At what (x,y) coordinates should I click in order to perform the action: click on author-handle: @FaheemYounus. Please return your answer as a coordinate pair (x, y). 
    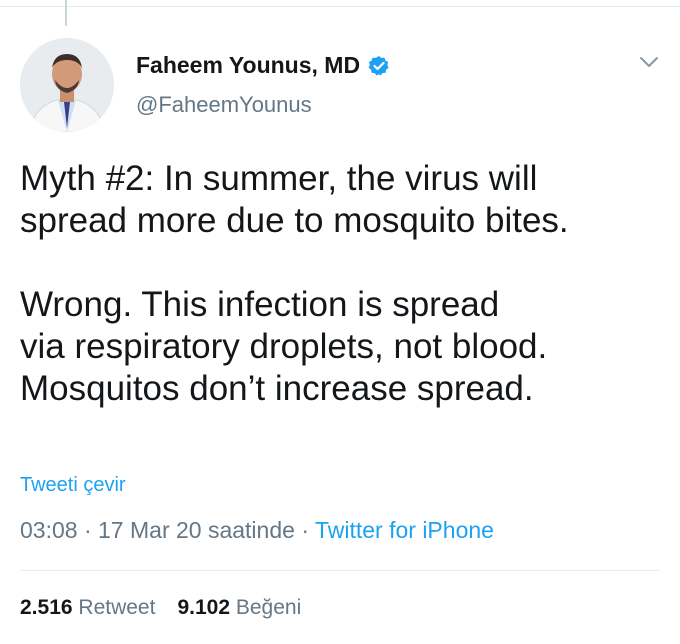
    Looking at the image, I should click on (224, 105).